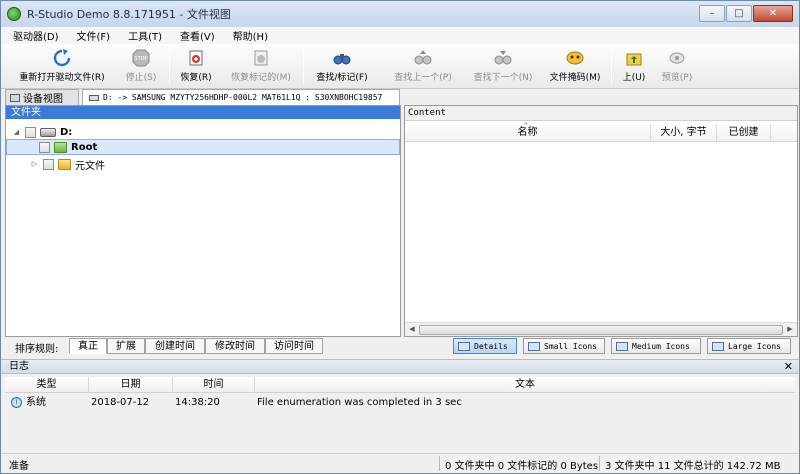  Describe the element at coordinates (718, 346) in the screenshot. I see `large-icons-view-icon` at that location.